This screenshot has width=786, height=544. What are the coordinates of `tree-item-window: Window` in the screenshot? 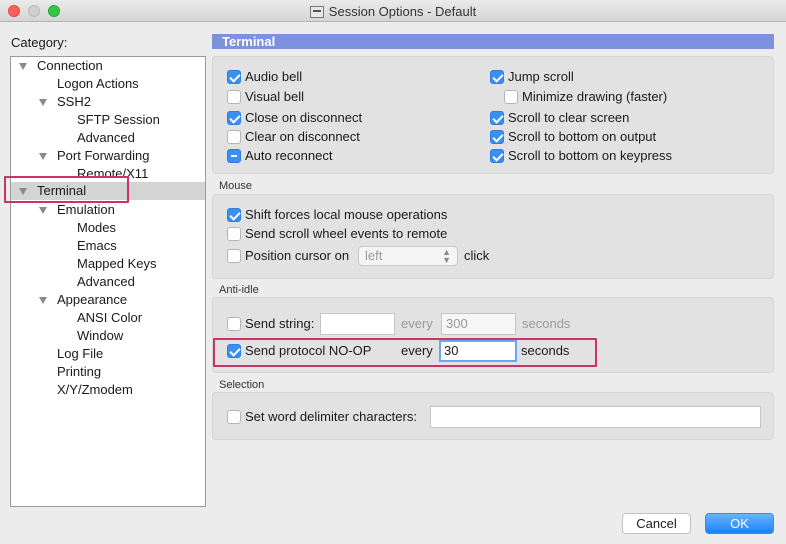 It's located at (100, 336).